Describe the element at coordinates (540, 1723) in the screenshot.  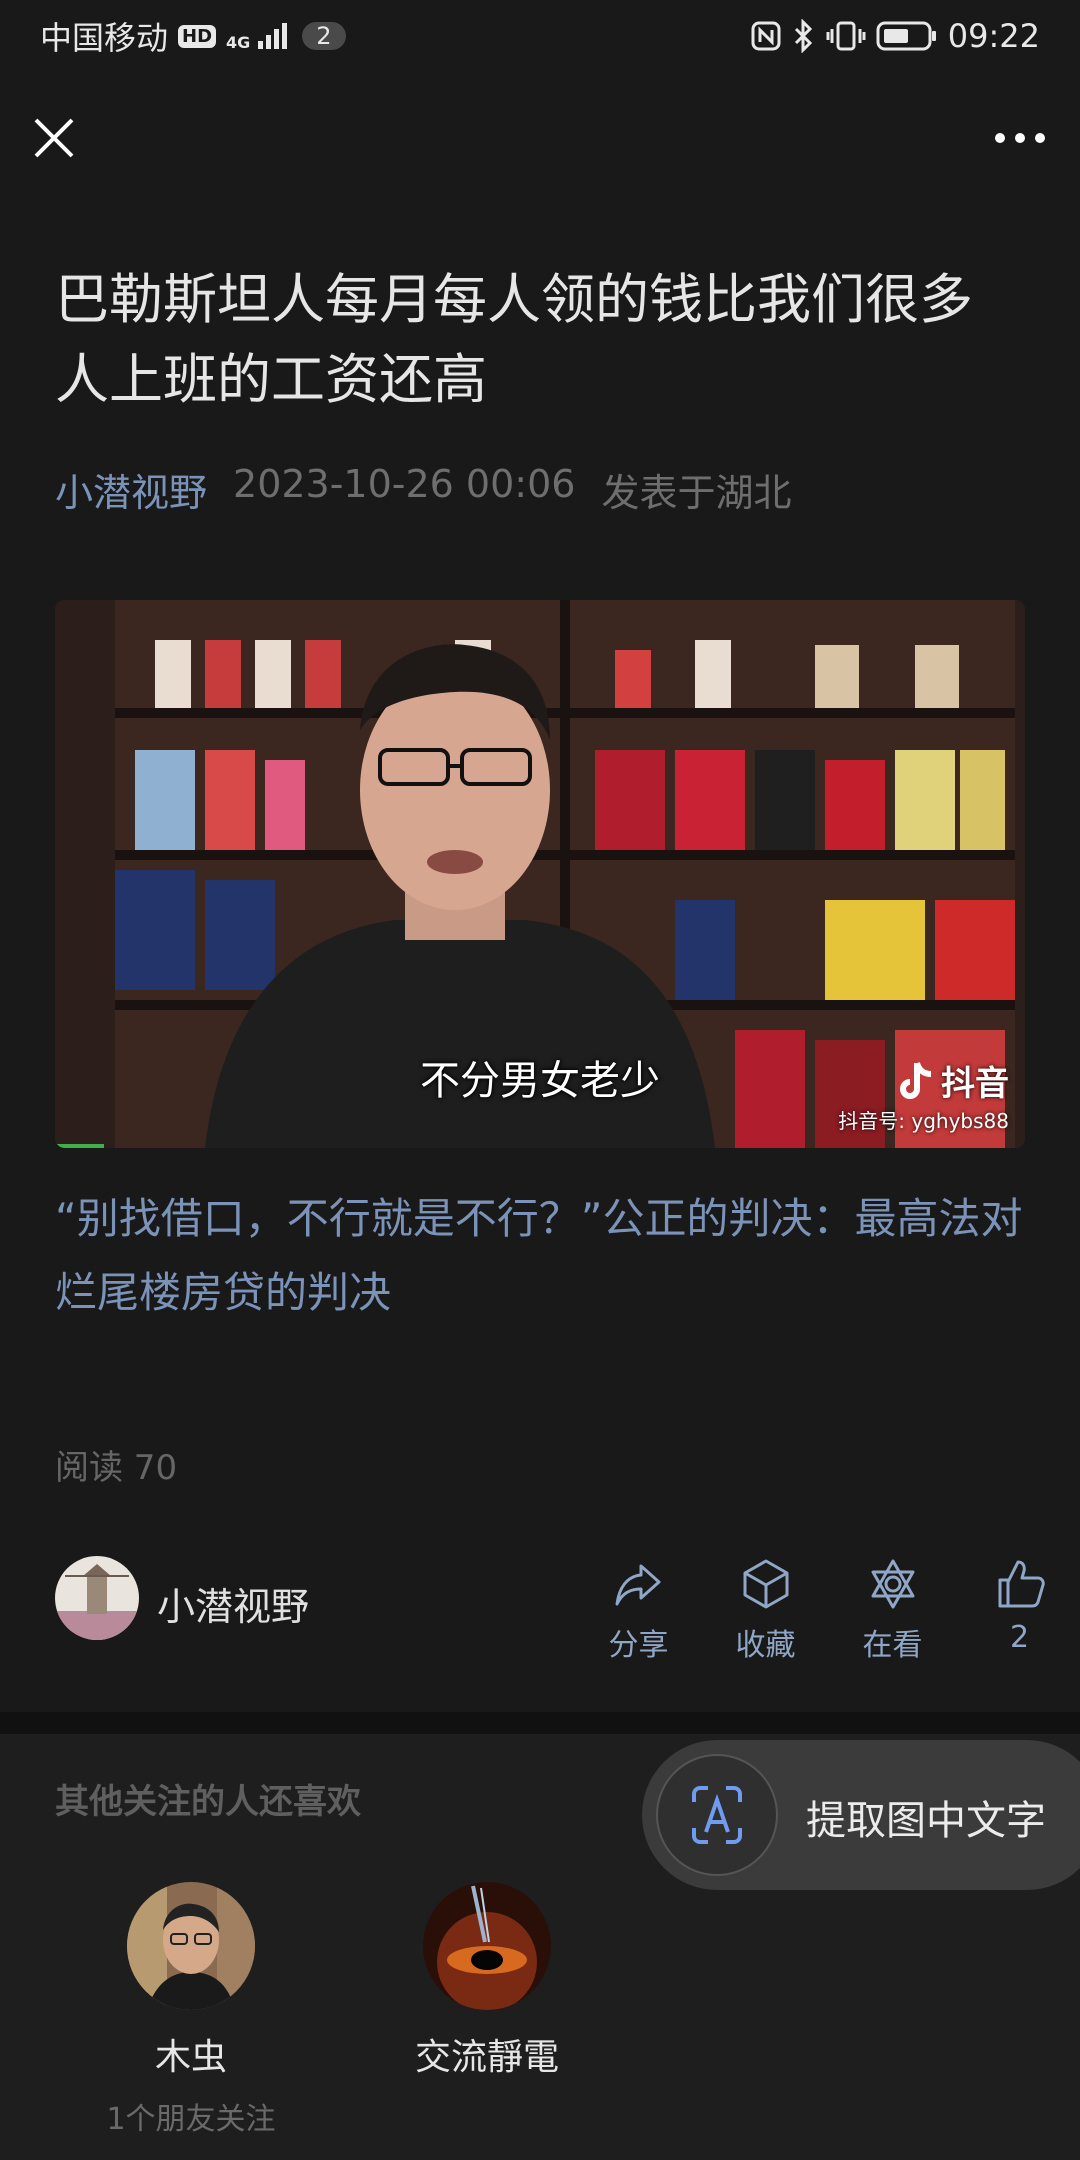
I see `section-divider` at that location.